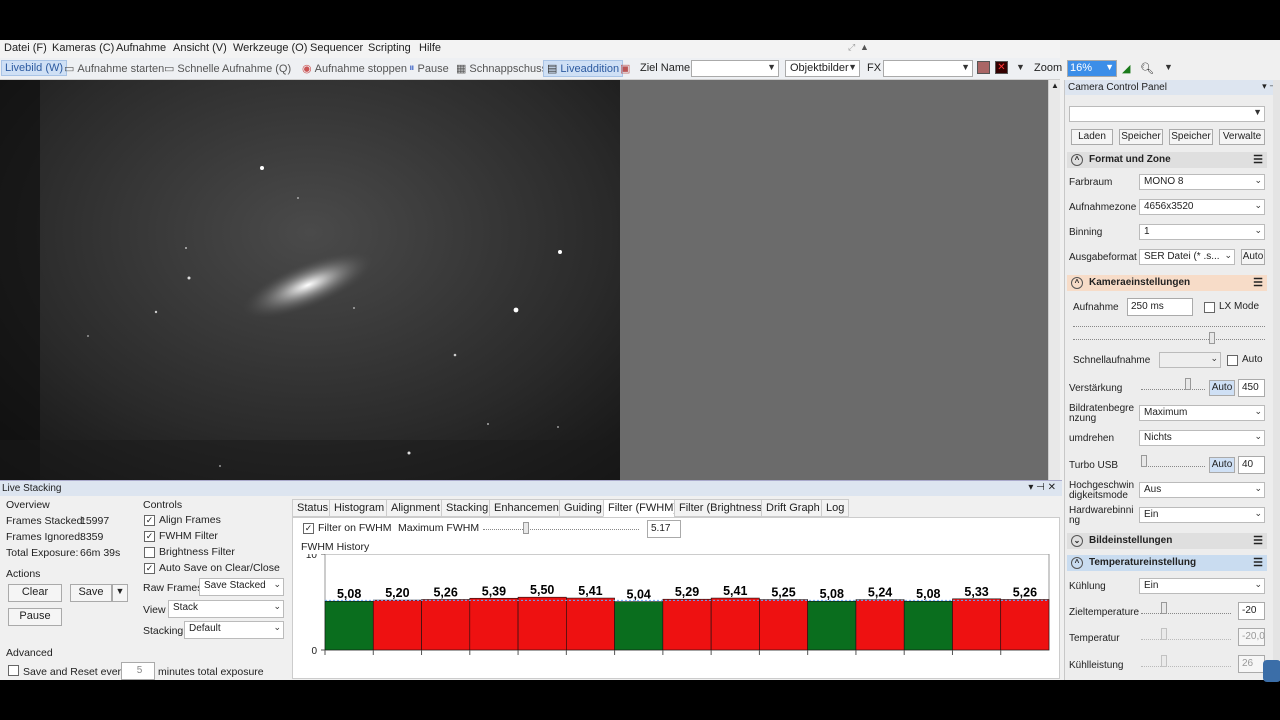 Image resolution: width=1280 pixels, height=720 pixels. What do you see at coordinates (149, 536) in the screenshot?
I see `fwhm-filter-checkbox: ✓` at bounding box center [149, 536].